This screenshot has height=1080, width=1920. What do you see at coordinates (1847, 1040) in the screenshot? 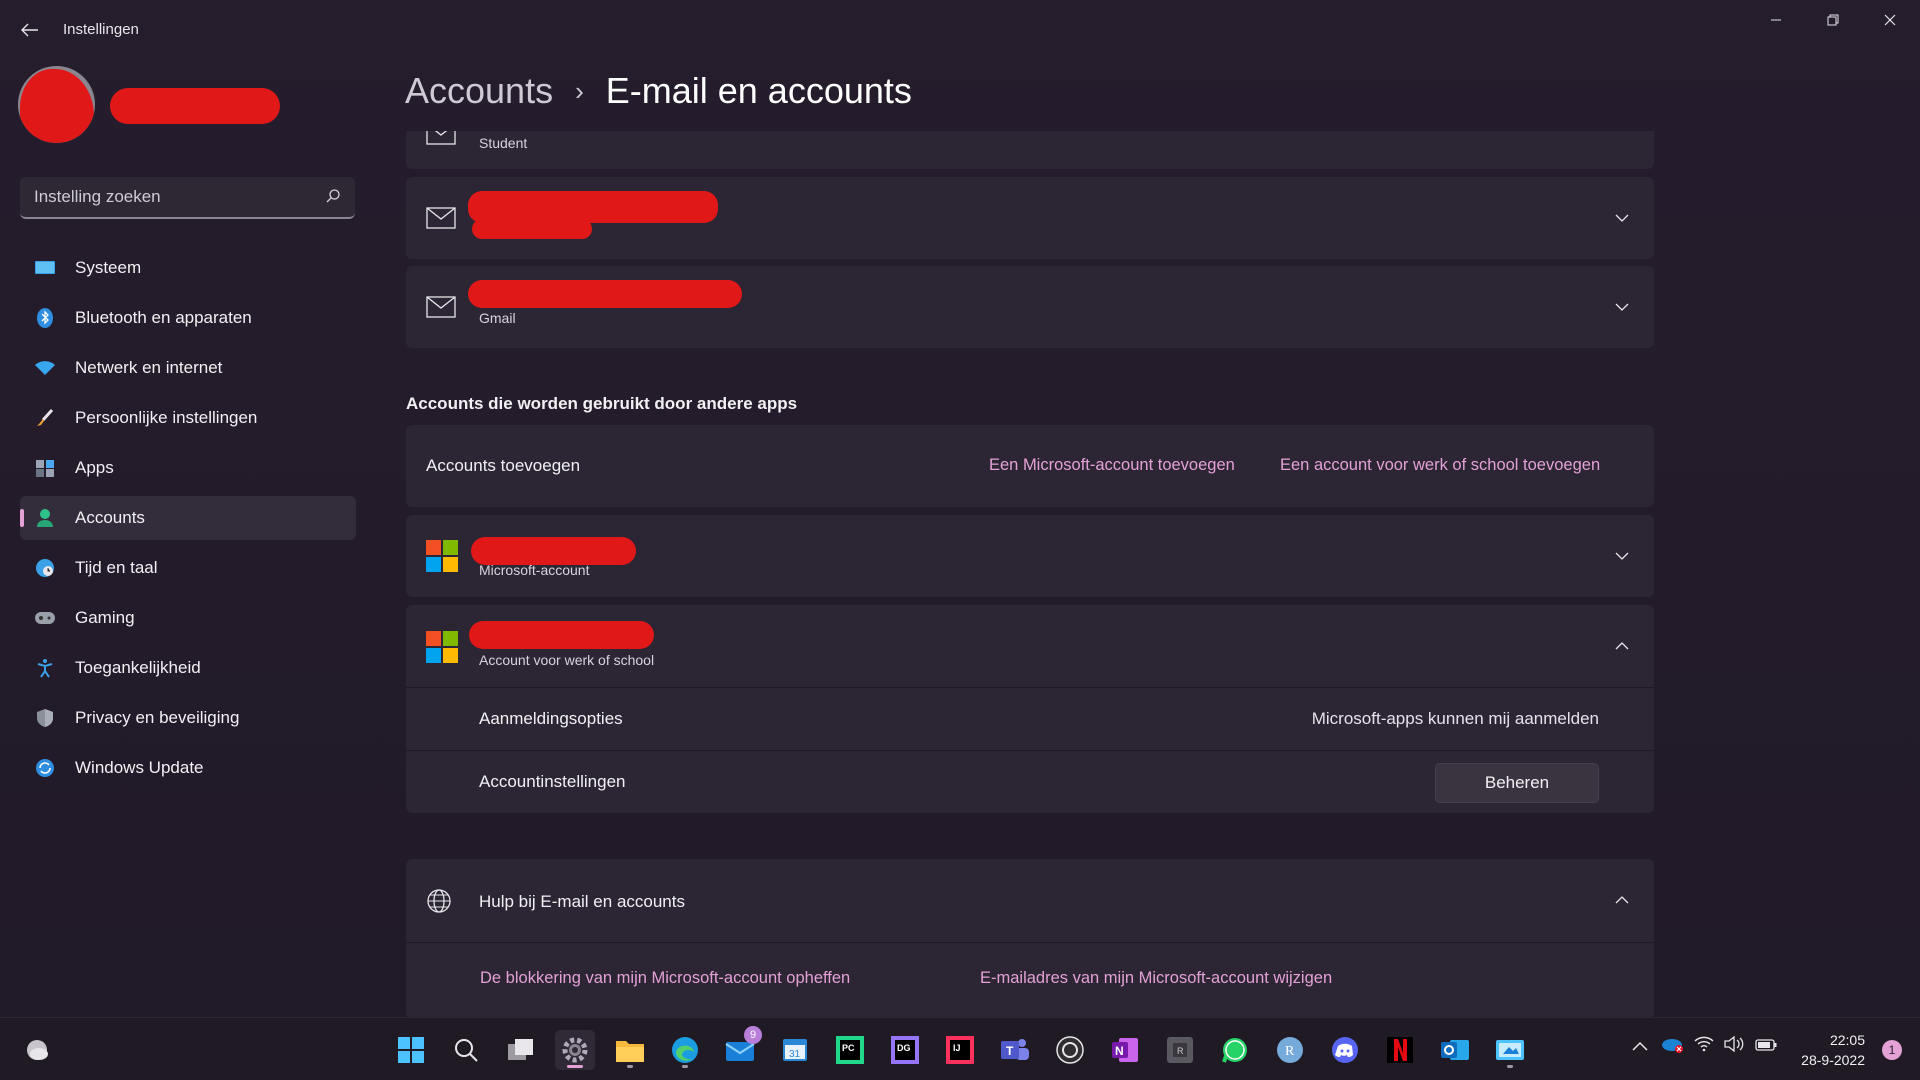
I see `clock-time: 22:05` at bounding box center [1847, 1040].